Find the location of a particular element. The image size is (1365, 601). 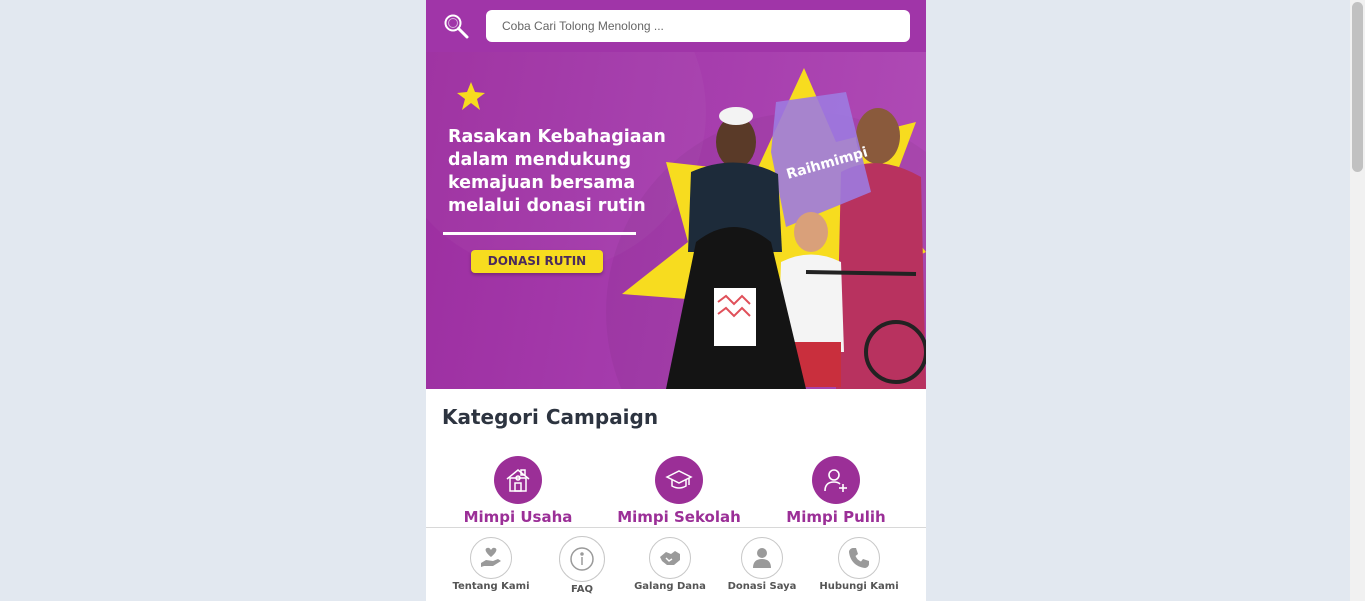

nav-hubungi-kami: Hubungi Kami is located at coordinates (859, 564).